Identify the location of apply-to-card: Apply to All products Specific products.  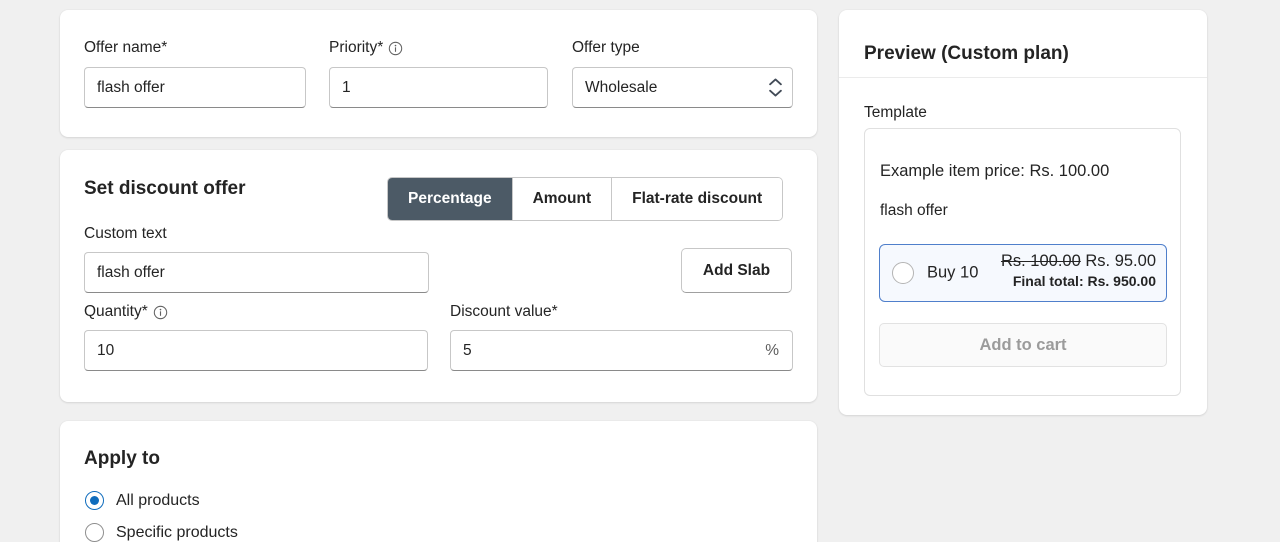
(438, 481).